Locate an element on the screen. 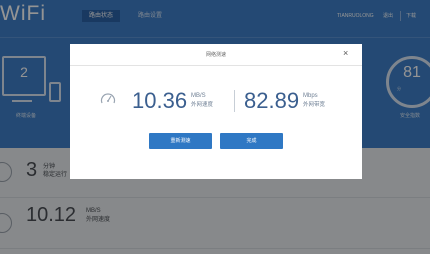 The width and height of the screenshot is (430, 254). dialog-title: 网络测速 is located at coordinates (215, 55).